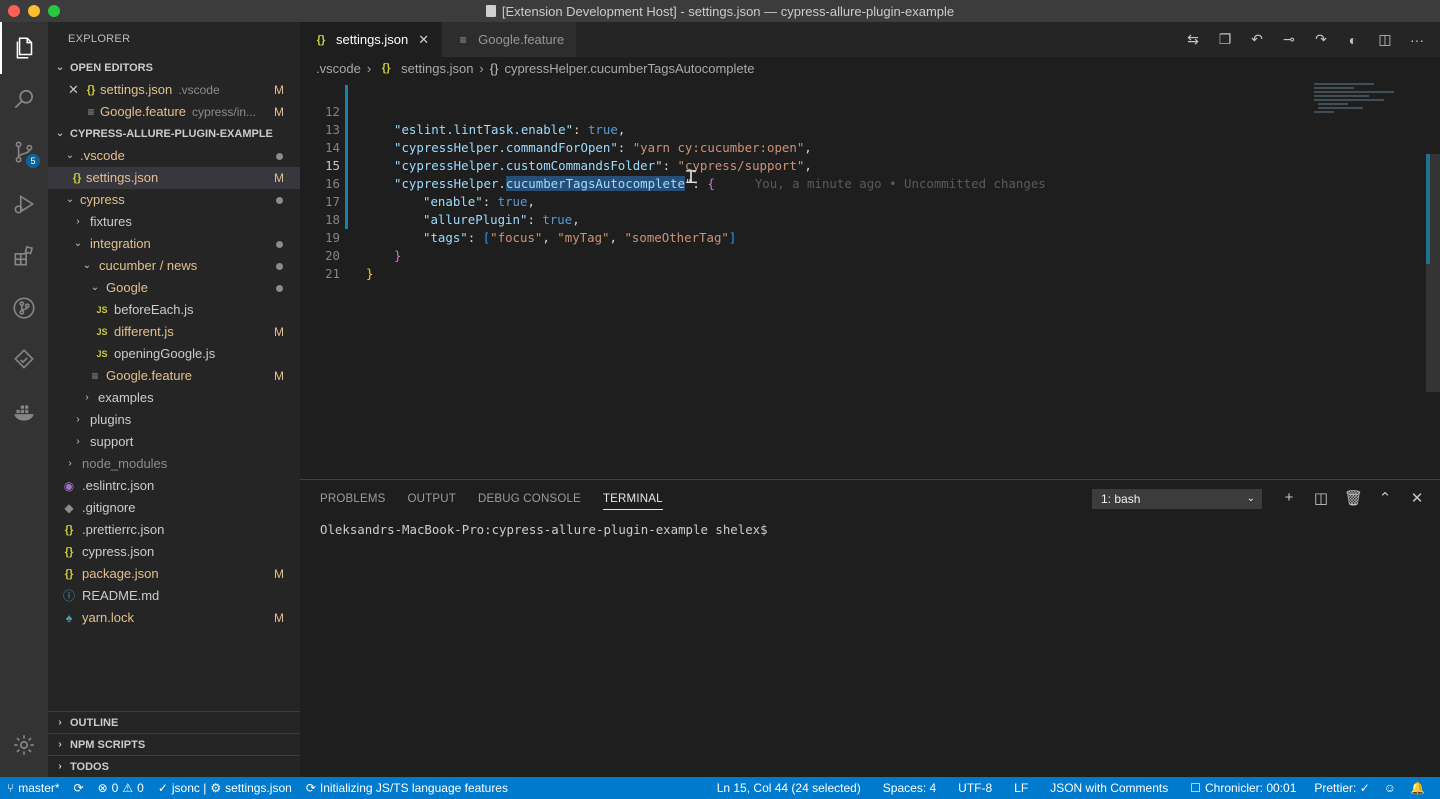 The image size is (1440, 799). What do you see at coordinates (174, 766) in the screenshot?
I see `todos-header: › TODOS` at bounding box center [174, 766].